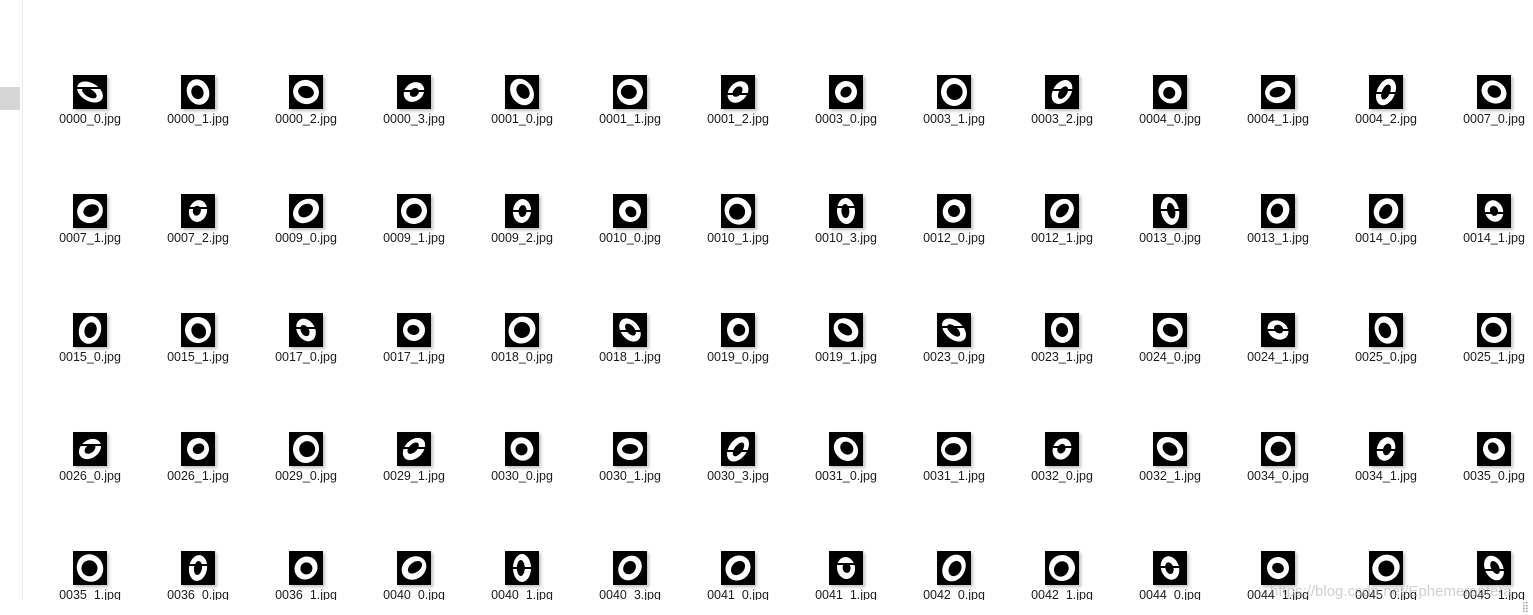  Describe the element at coordinates (90, 420) in the screenshot. I see `file-item: 0026_0.jpg` at that location.